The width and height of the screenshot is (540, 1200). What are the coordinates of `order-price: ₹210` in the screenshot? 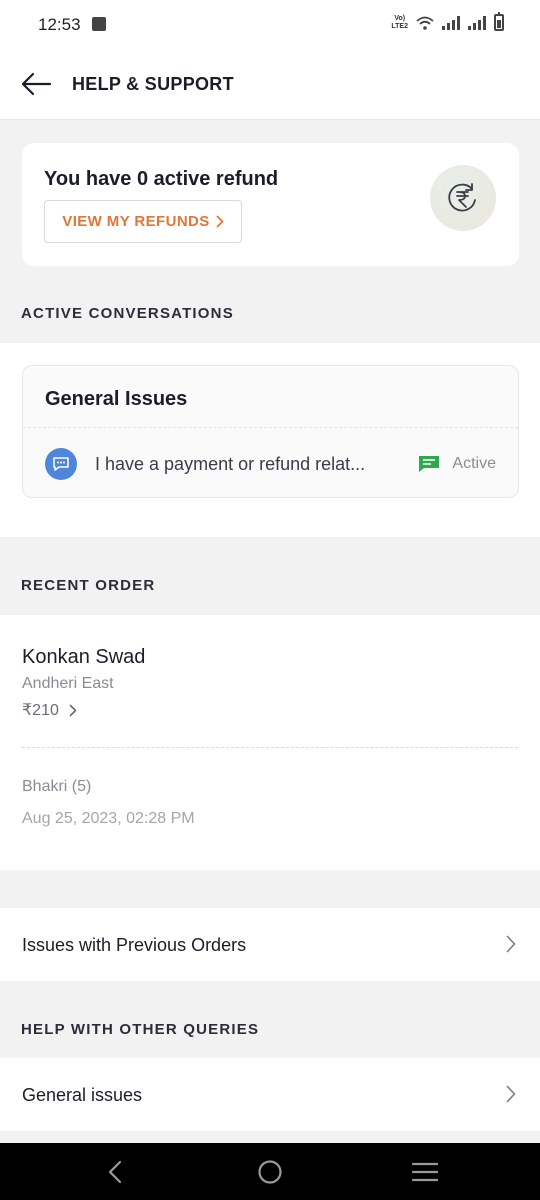 It's located at (40, 710).